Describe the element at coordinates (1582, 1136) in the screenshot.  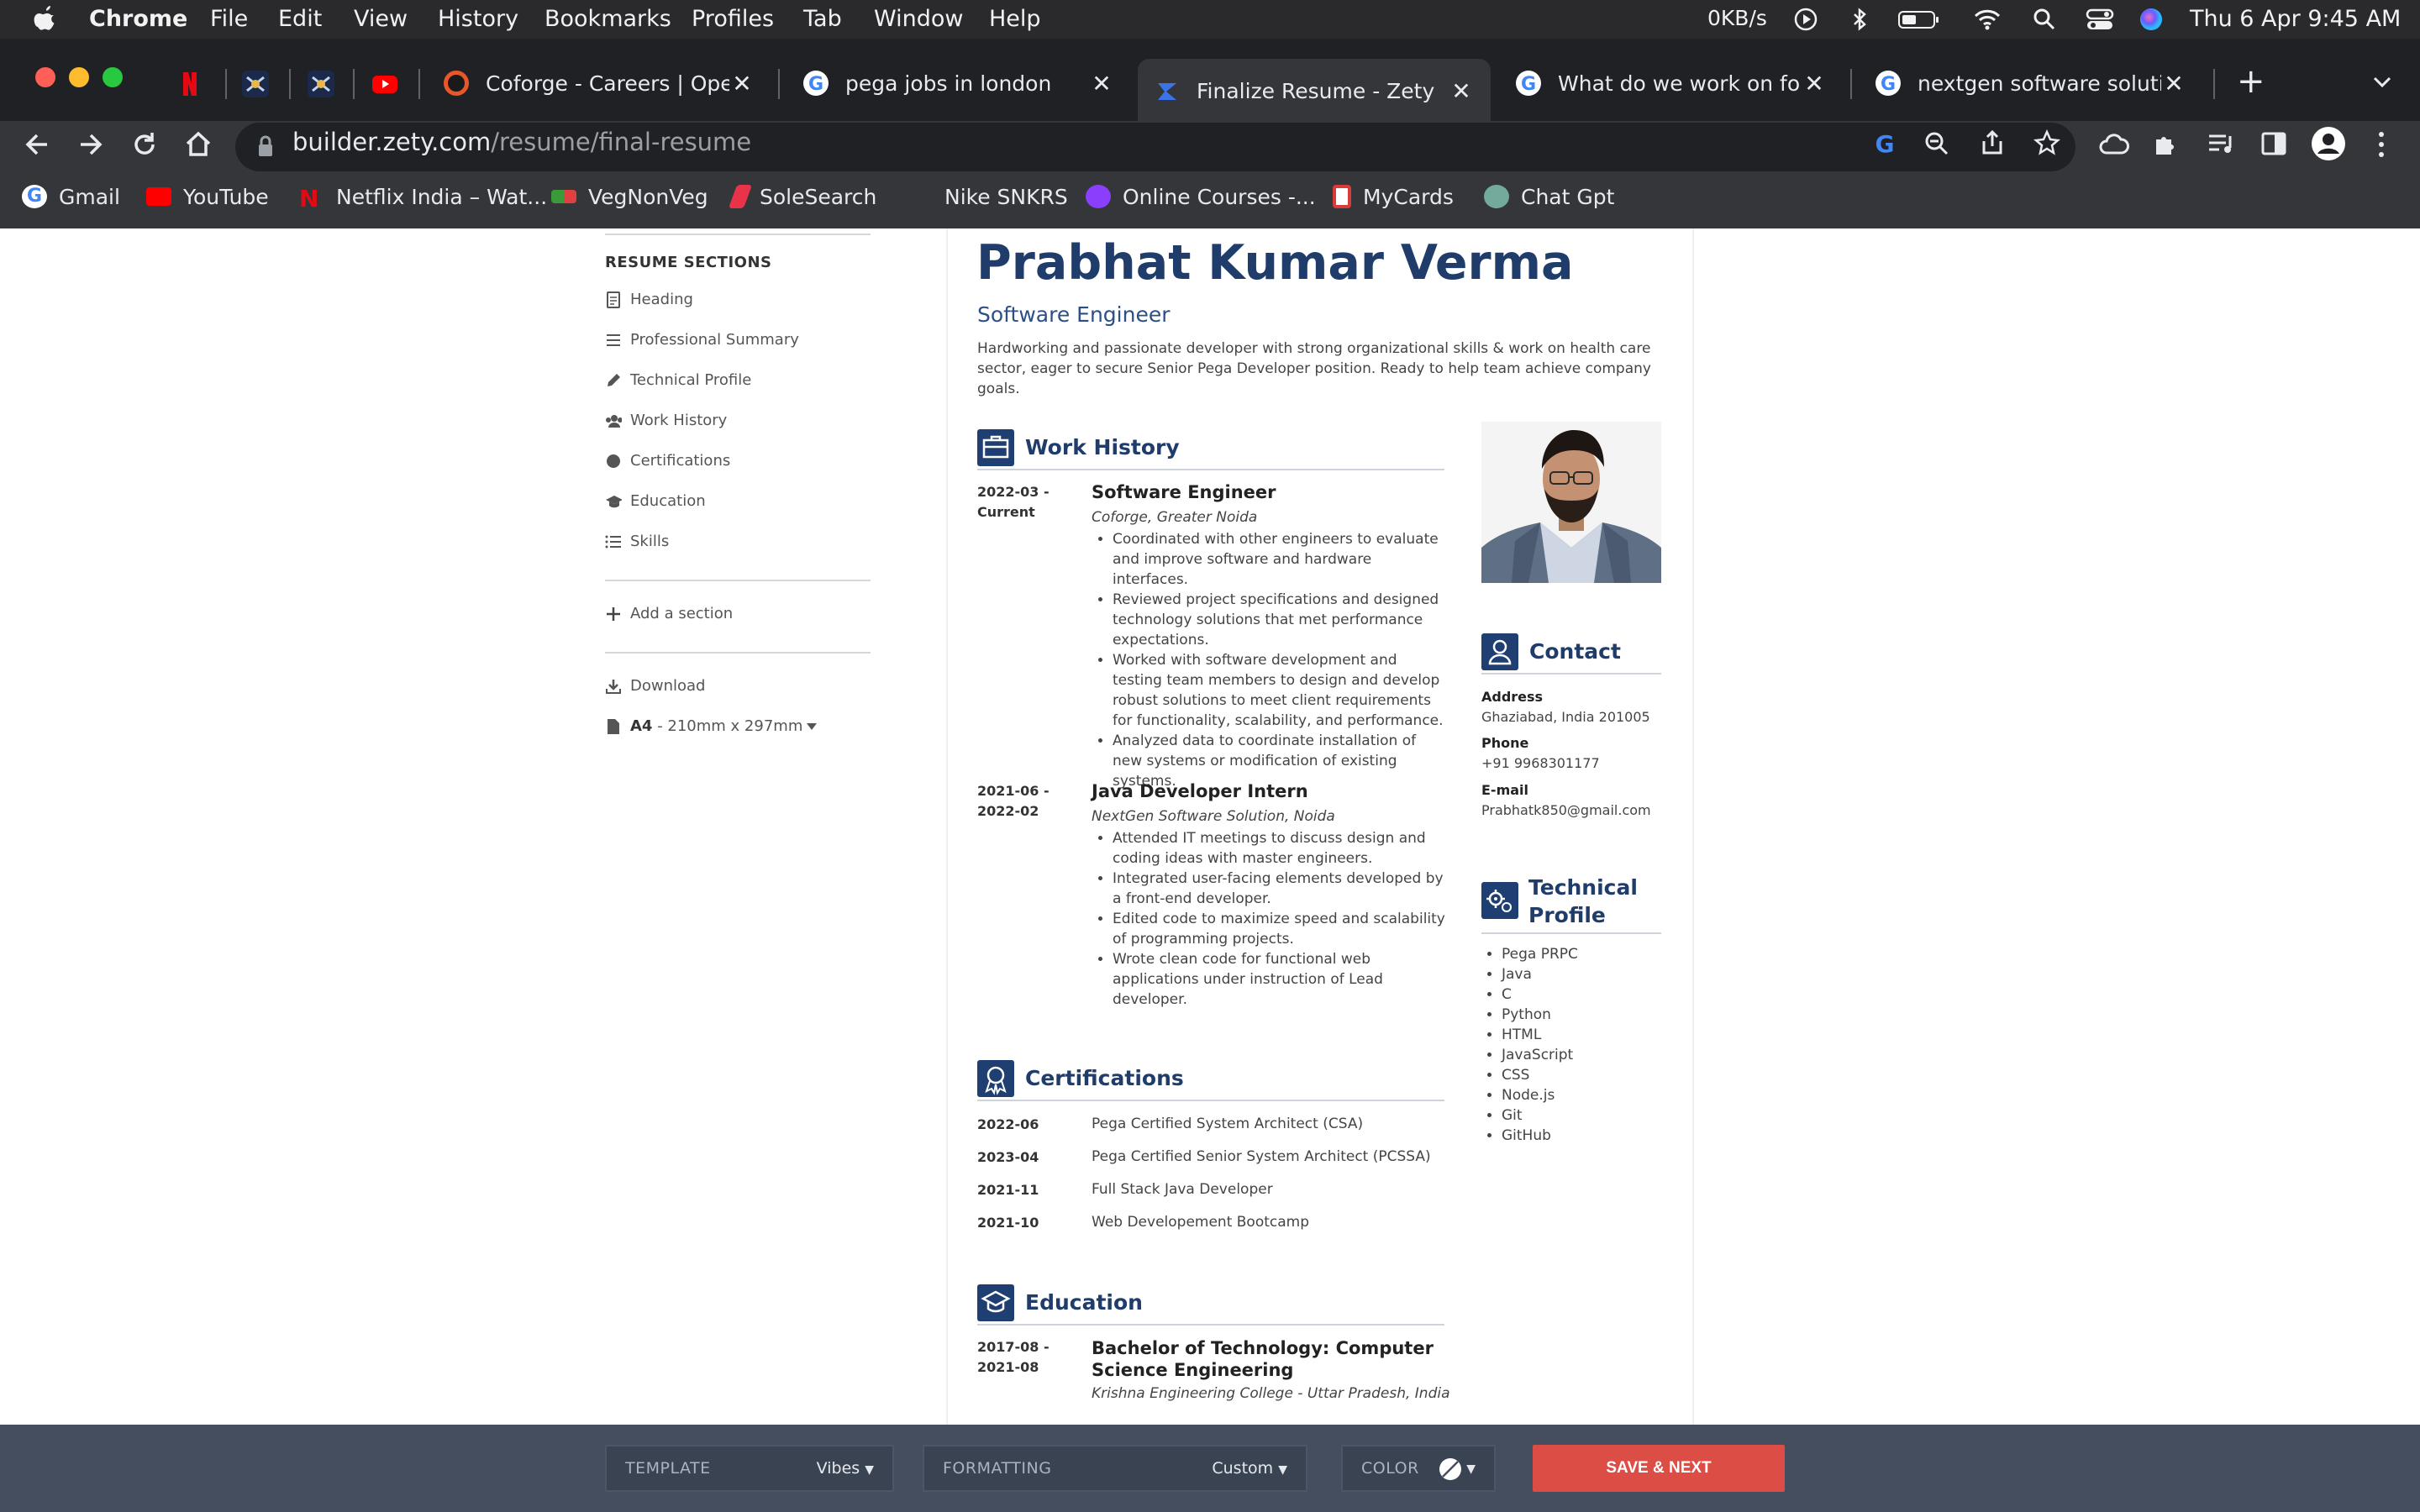
I see `list-item: GitHub` at that location.